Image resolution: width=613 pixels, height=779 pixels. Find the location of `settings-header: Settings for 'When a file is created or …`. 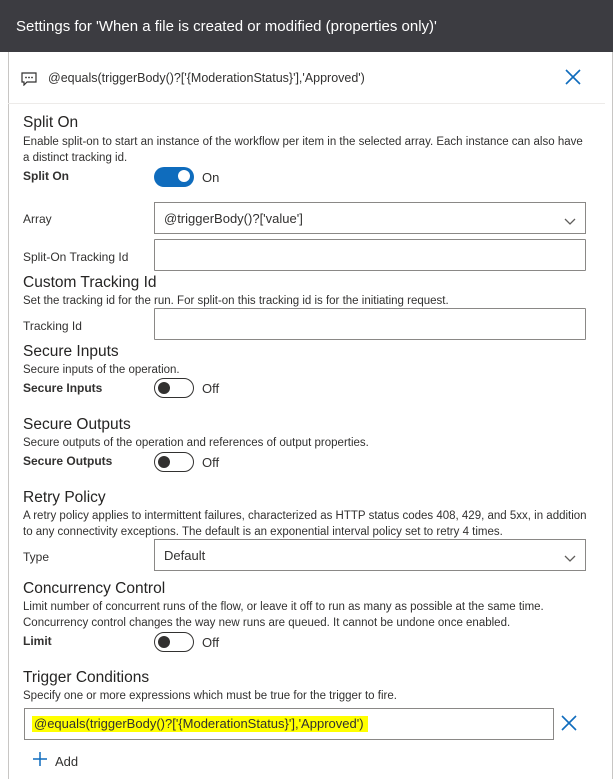

settings-header: Settings for 'When a file is created or … is located at coordinates (306, 26).